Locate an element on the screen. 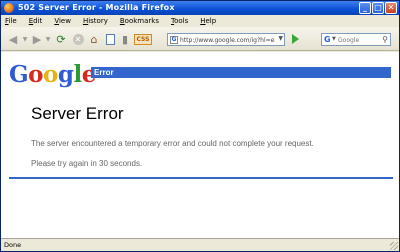 The height and width of the screenshot is (252, 400). search-box: G ▼ ⚲ is located at coordinates (356, 39).